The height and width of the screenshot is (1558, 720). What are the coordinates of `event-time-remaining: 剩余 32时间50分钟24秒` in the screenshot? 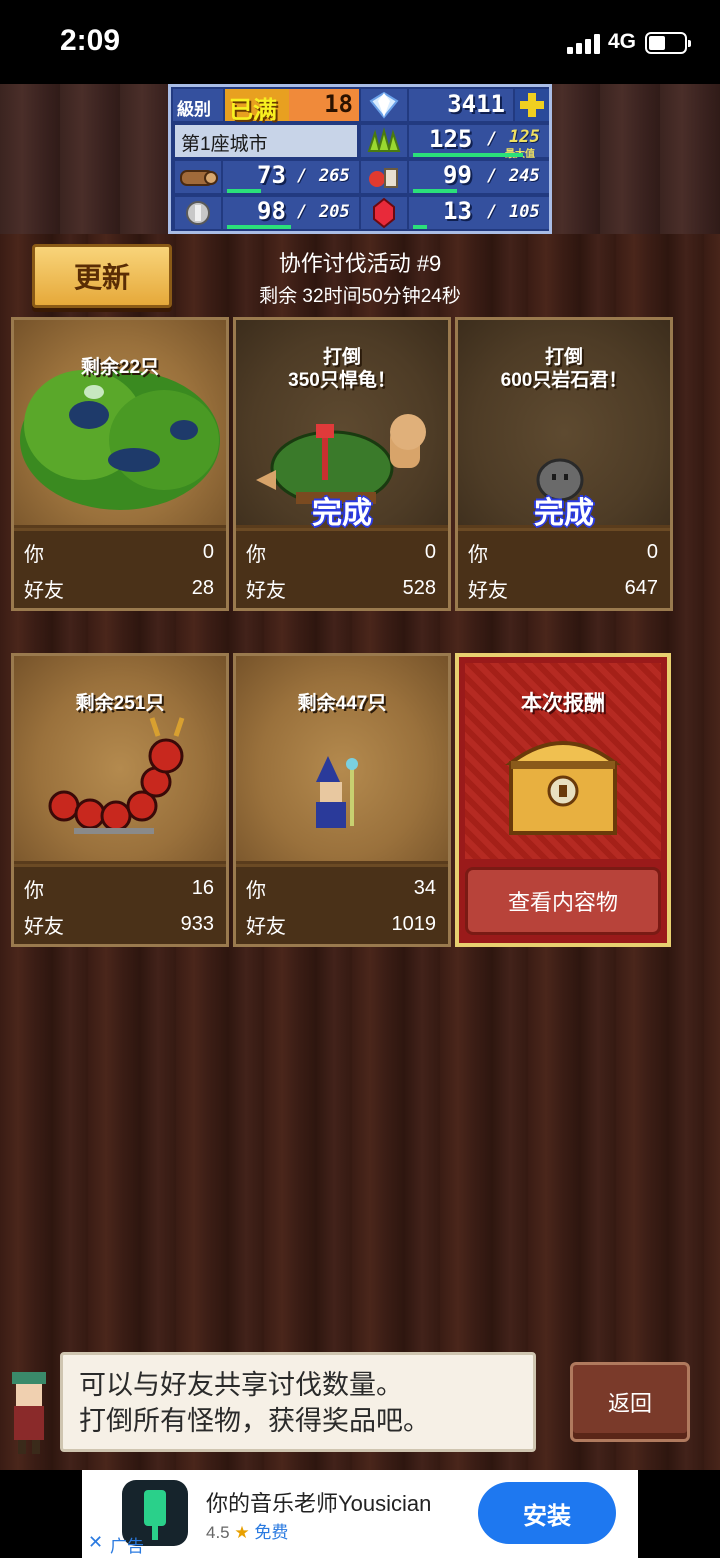 It's located at (360, 296).